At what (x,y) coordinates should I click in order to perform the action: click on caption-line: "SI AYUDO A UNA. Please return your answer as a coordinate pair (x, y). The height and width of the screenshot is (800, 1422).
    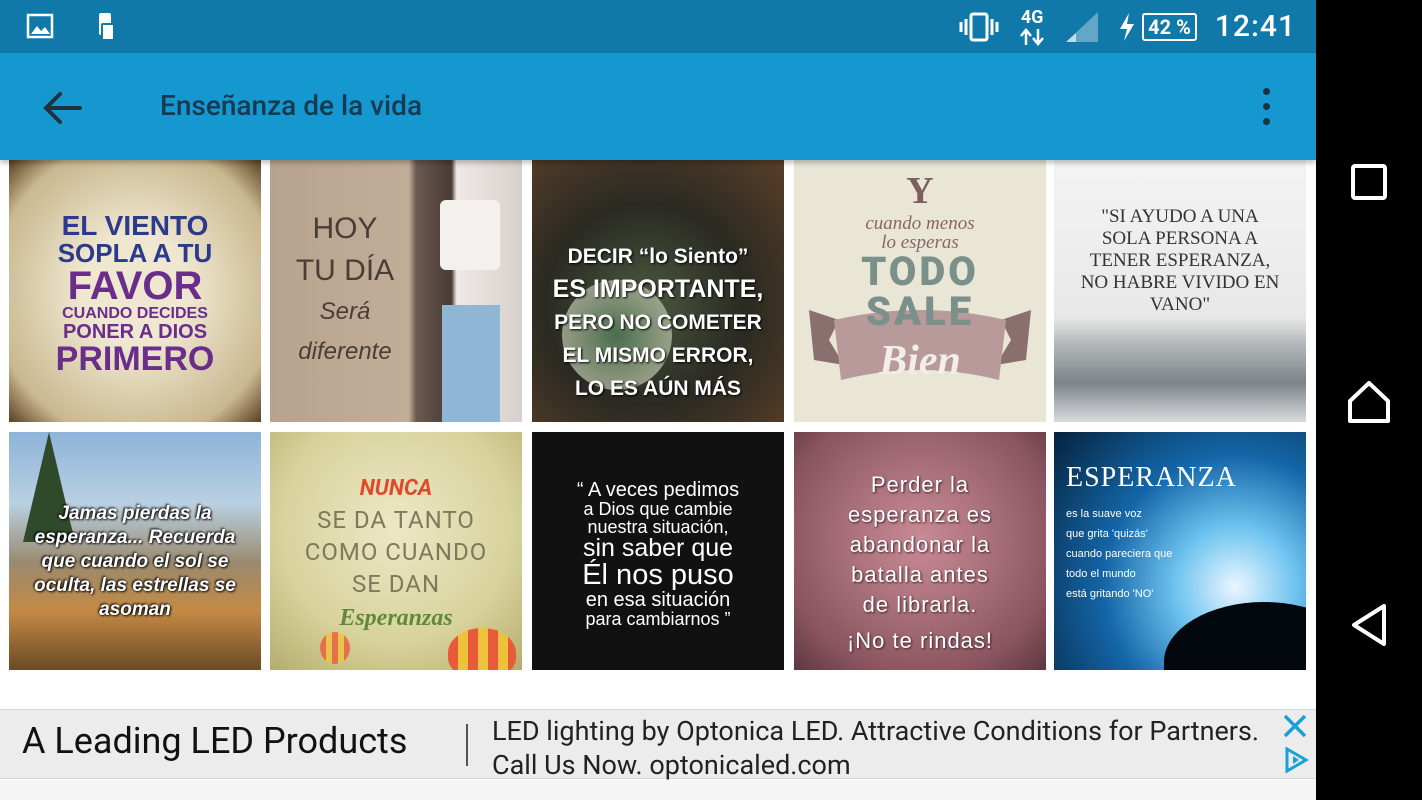
    Looking at the image, I should click on (1180, 216).